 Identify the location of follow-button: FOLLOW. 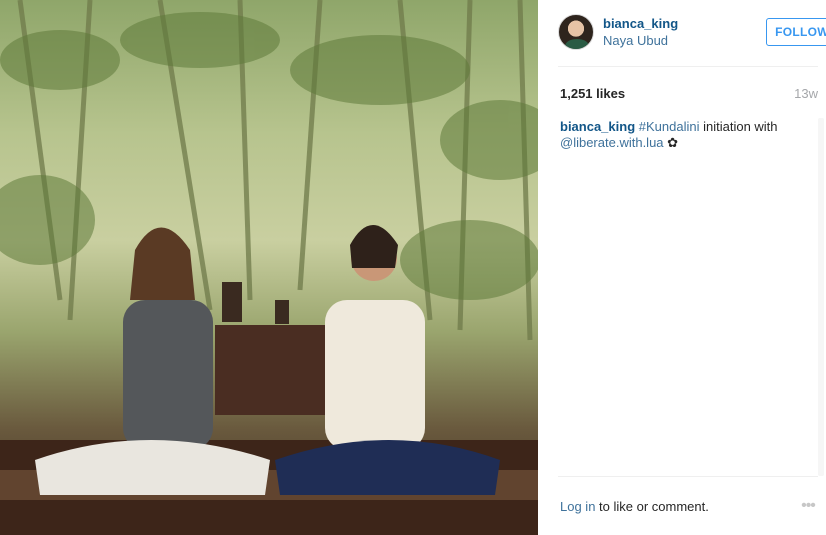
(796, 32).